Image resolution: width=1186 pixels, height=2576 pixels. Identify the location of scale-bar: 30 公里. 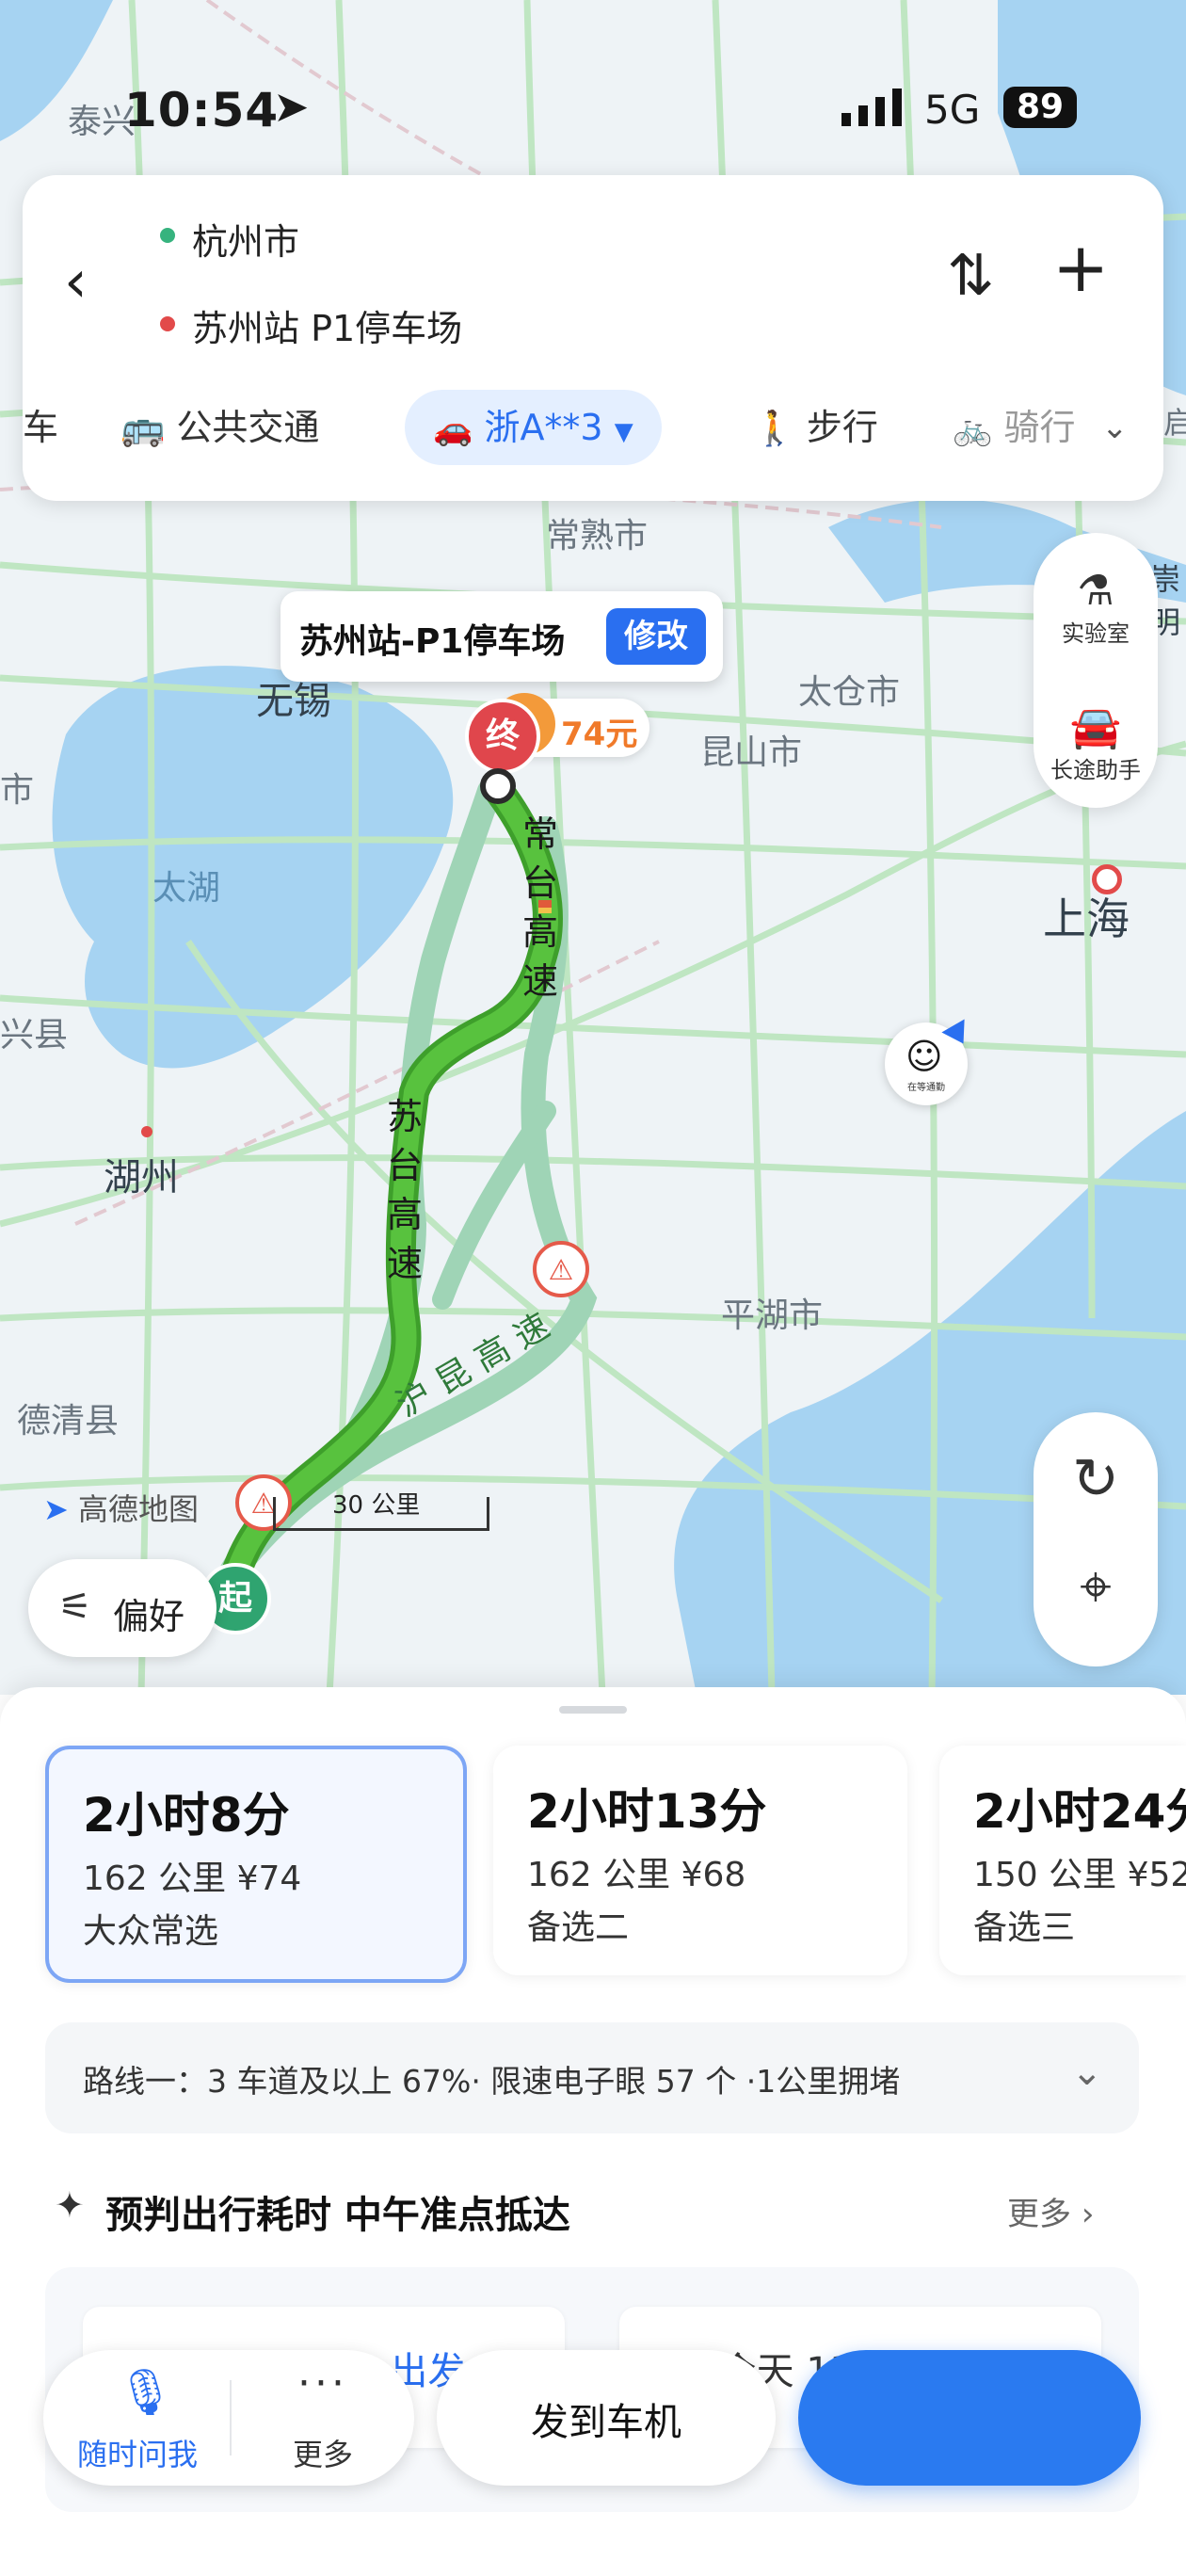
(381, 1511).